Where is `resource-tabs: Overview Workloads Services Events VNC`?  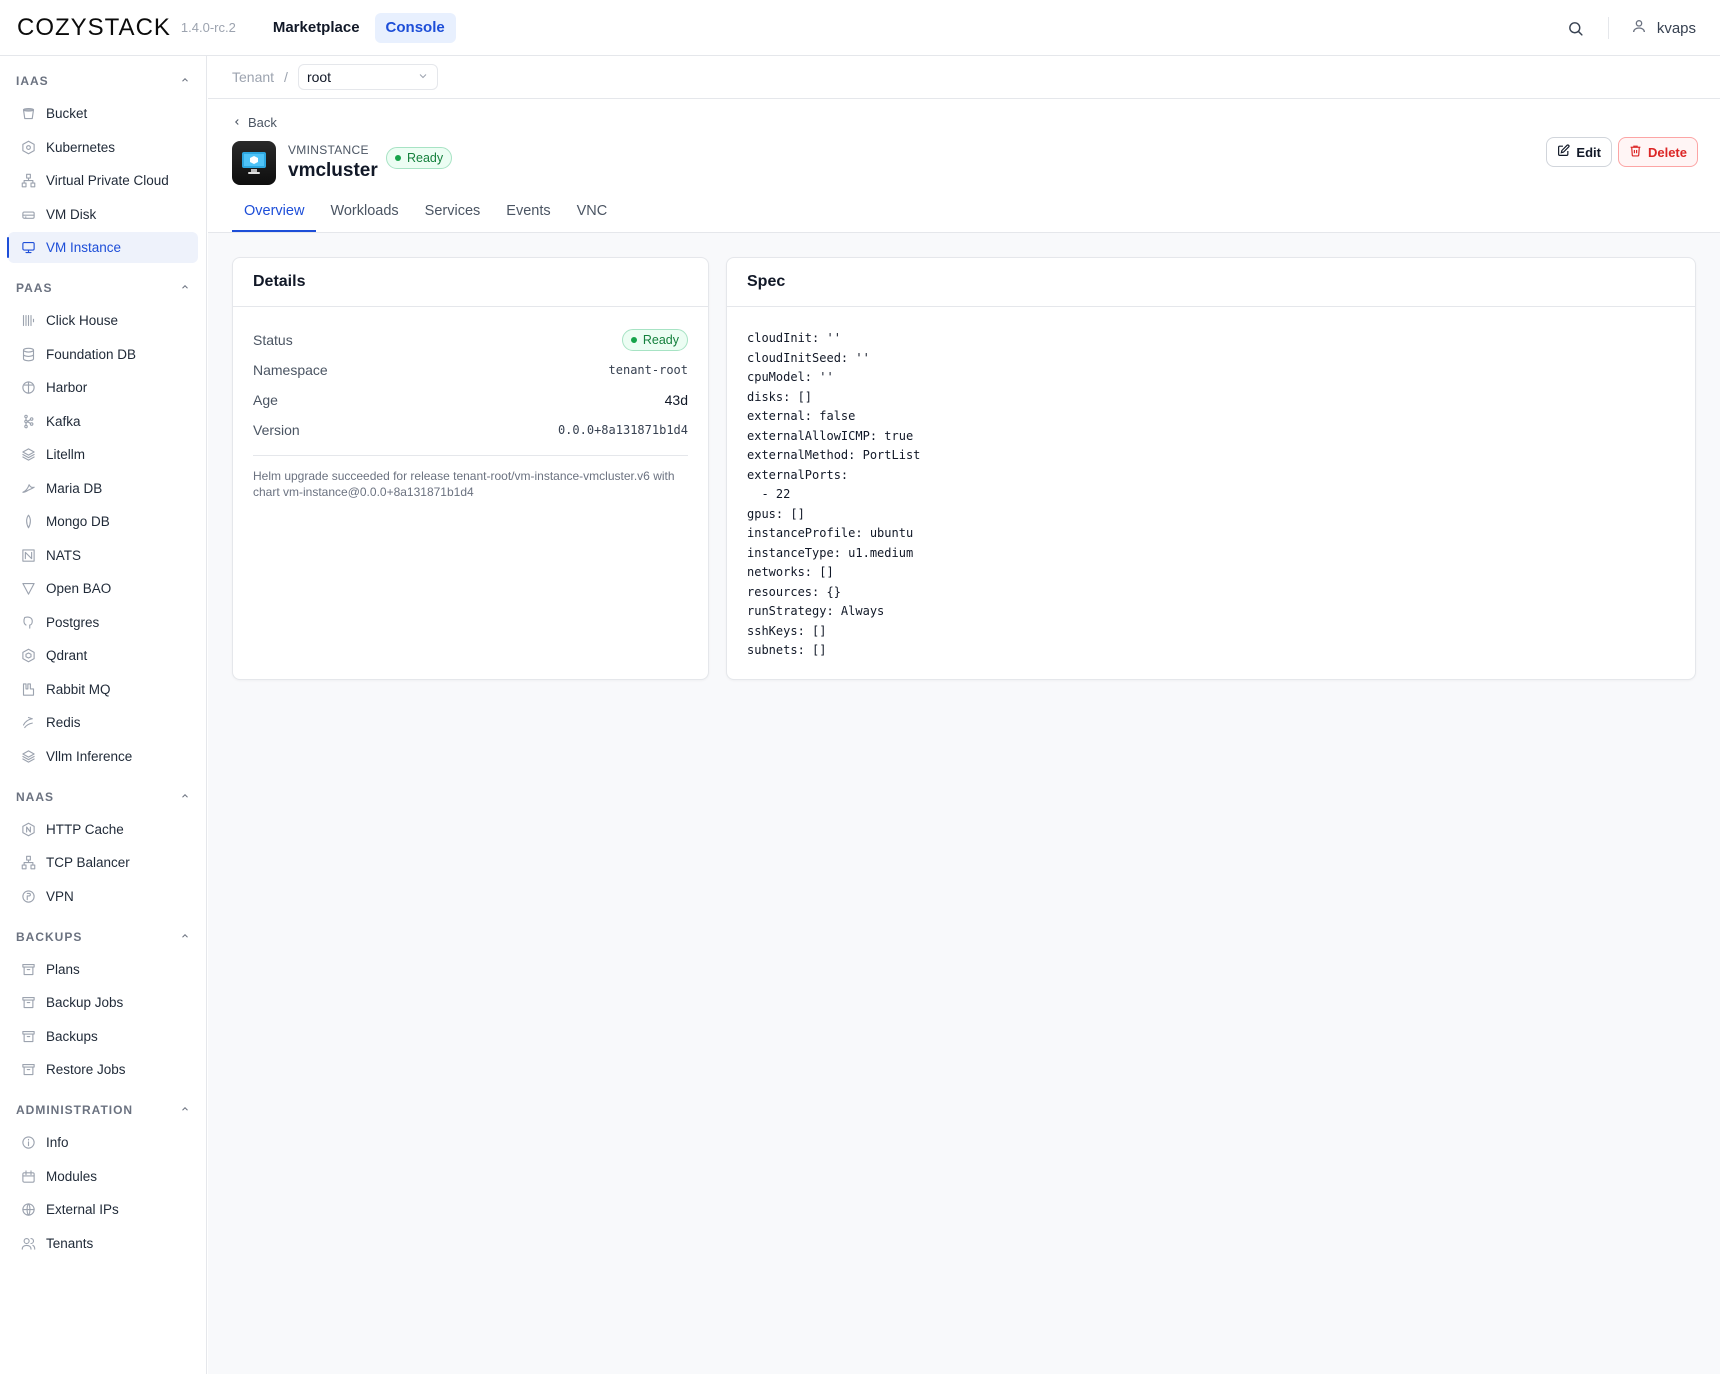 resource-tabs: Overview Workloads Services Events VNC is located at coordinates (425, 212).